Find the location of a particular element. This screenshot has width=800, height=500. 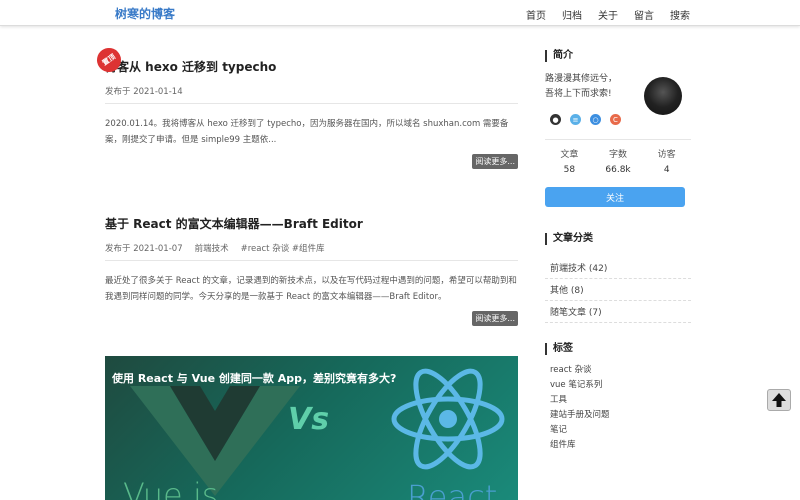

post-title: 基于 React 的富文本编辑器——Braft Editor is located at coordinates (311, 223).